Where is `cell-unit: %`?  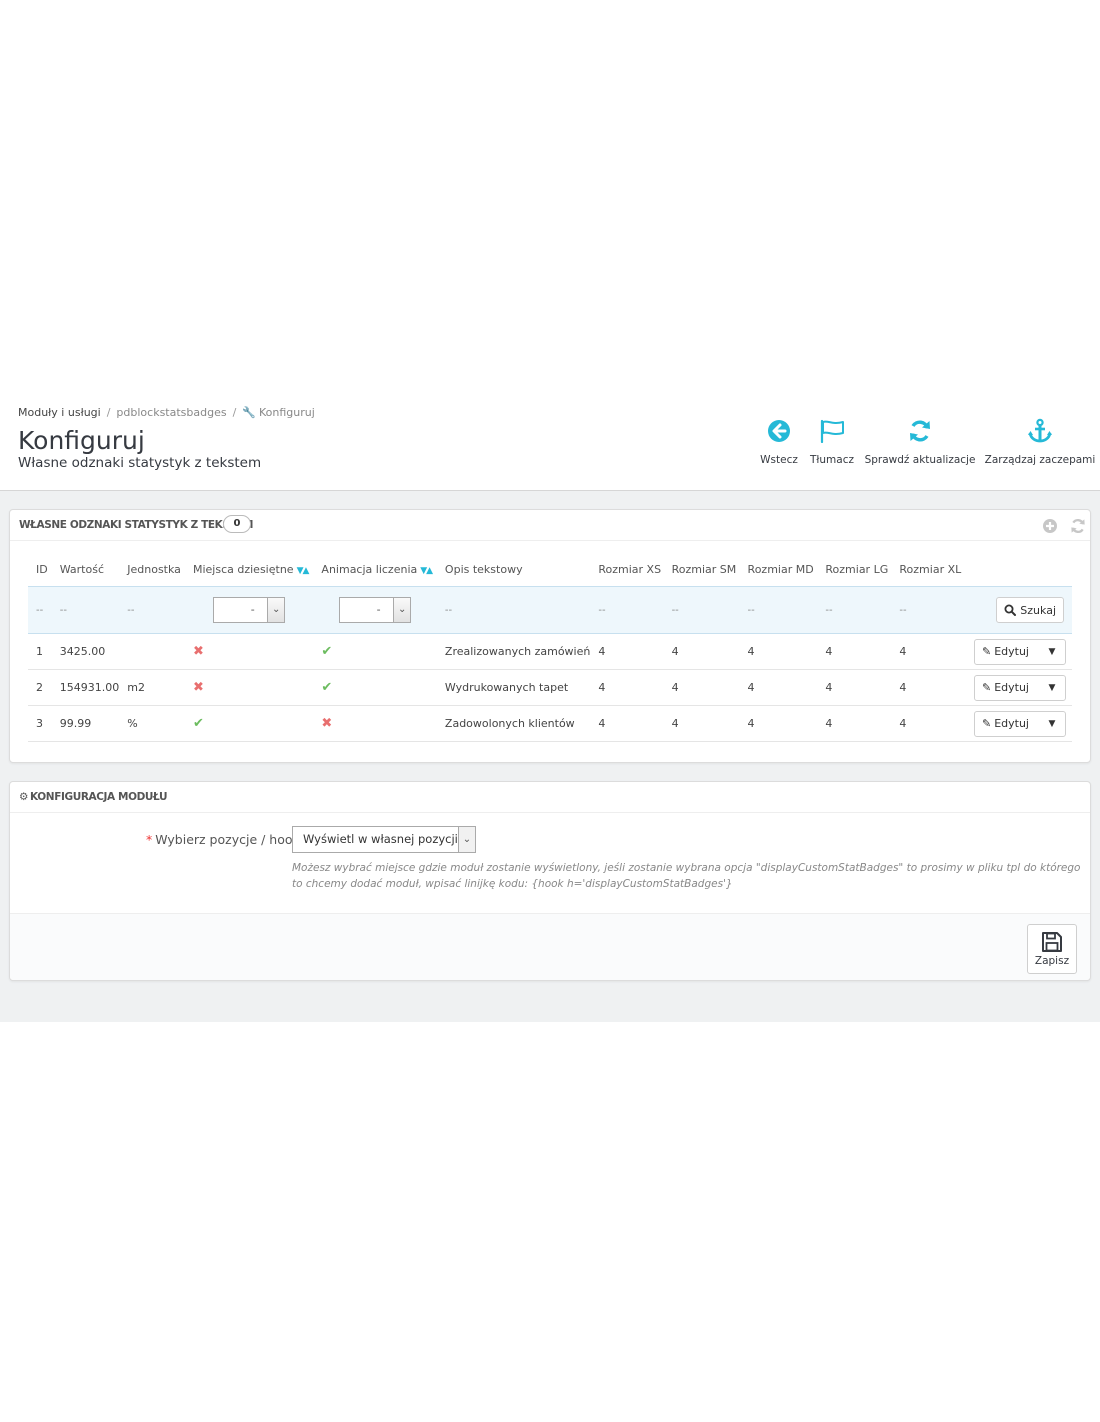 cell-unit: % is located at coordinates (152, 723).